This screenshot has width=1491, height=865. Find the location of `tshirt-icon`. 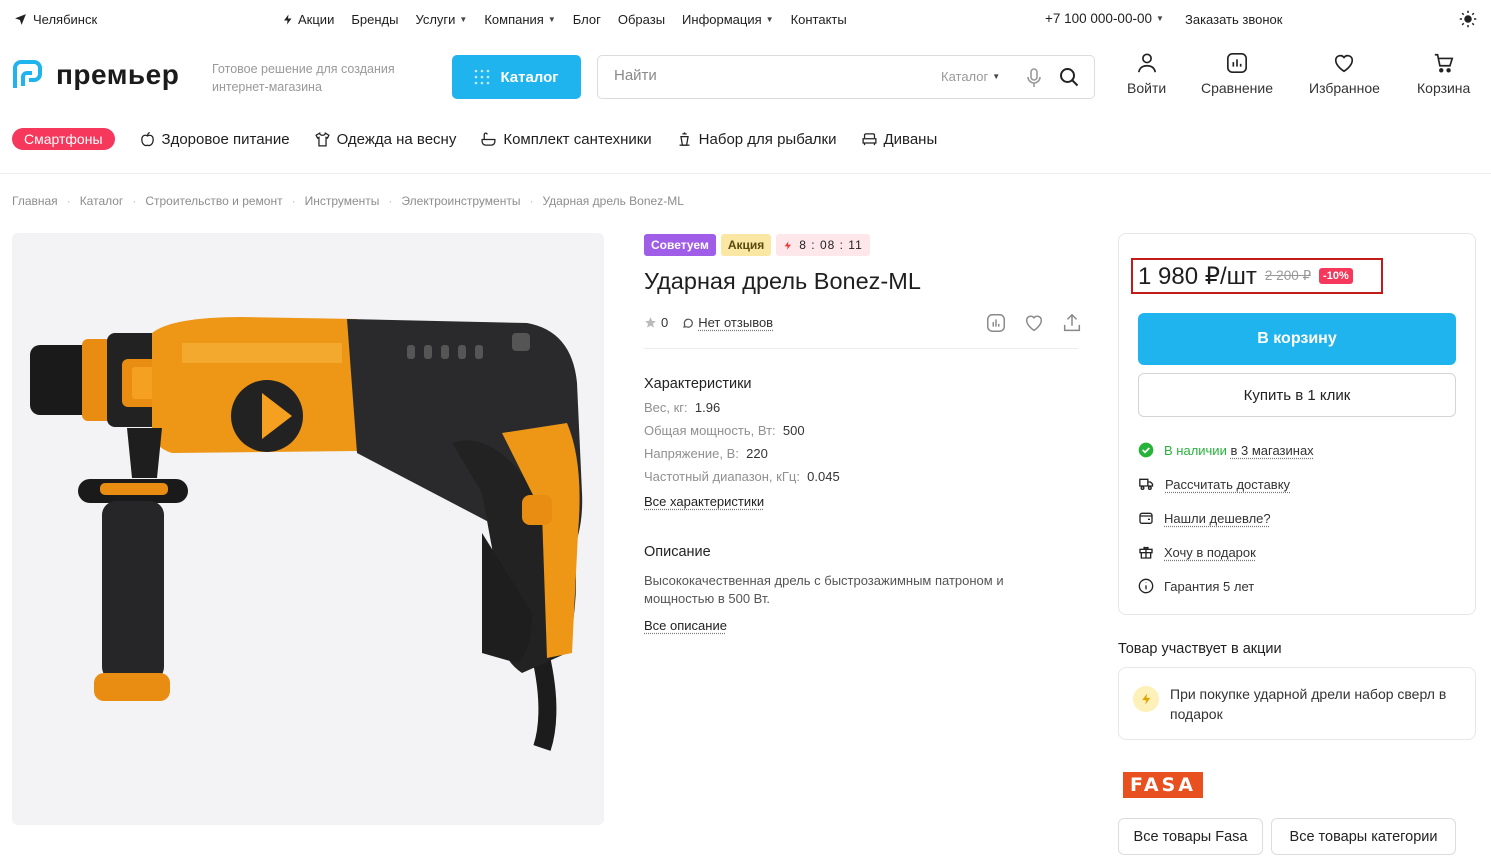

tshirt-icon is located at coordinates (322, 139).